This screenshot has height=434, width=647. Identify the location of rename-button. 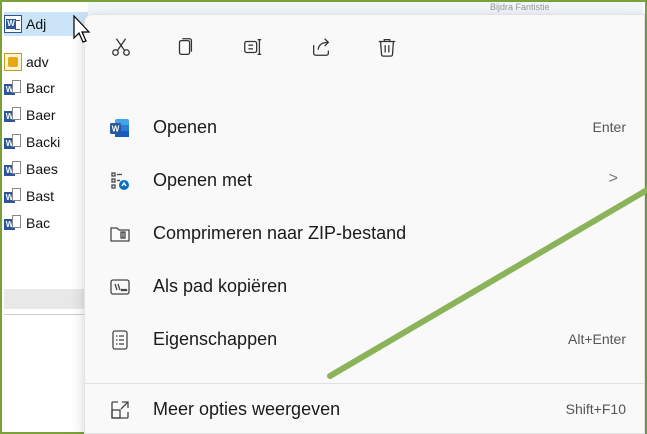
(253, 47).